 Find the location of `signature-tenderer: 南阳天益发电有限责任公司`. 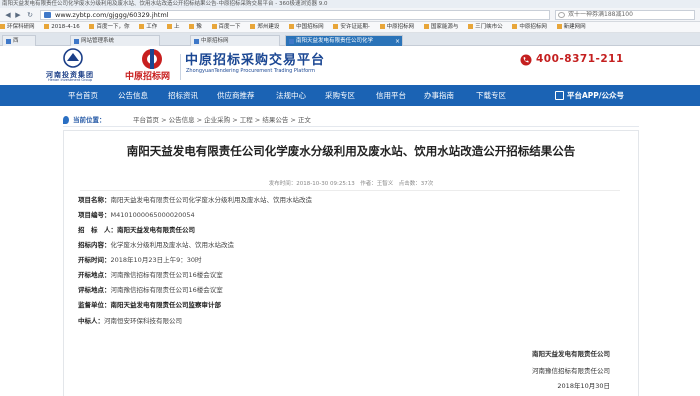

signature-tenderer: 南阳天益发电有限责任公司 is located at coordinates (571, 354).